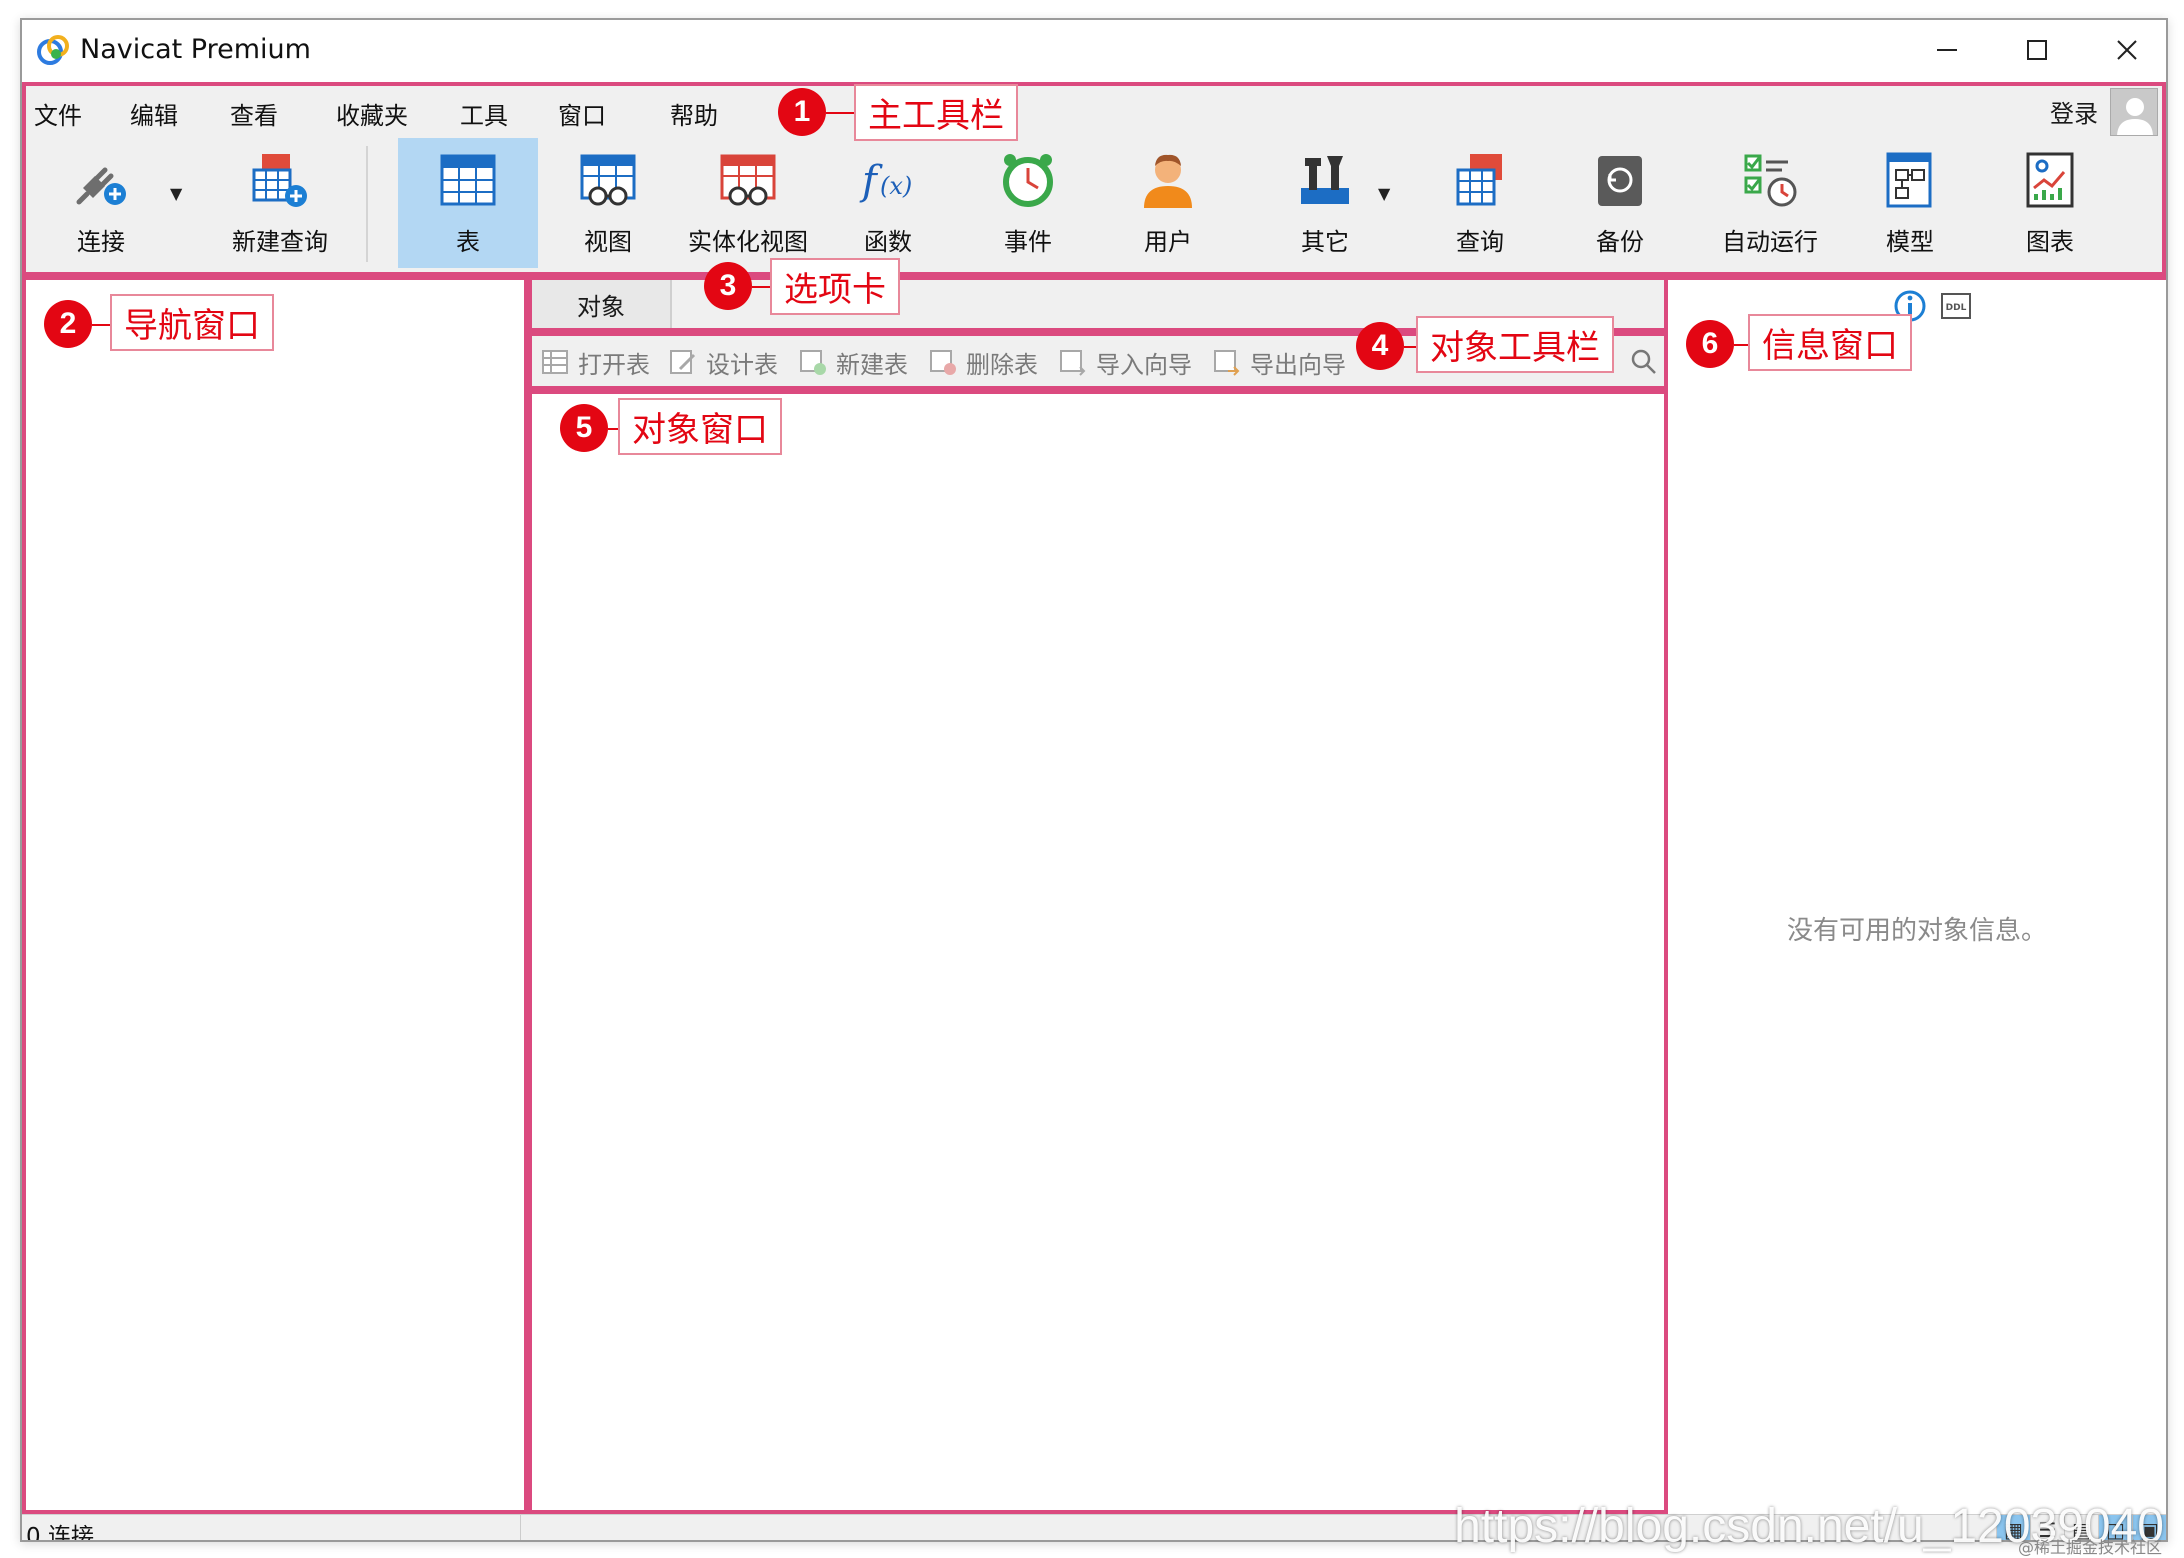 The image size is (2184, 1558). I want to click on menu-window: 窗口, so click(582, 113).